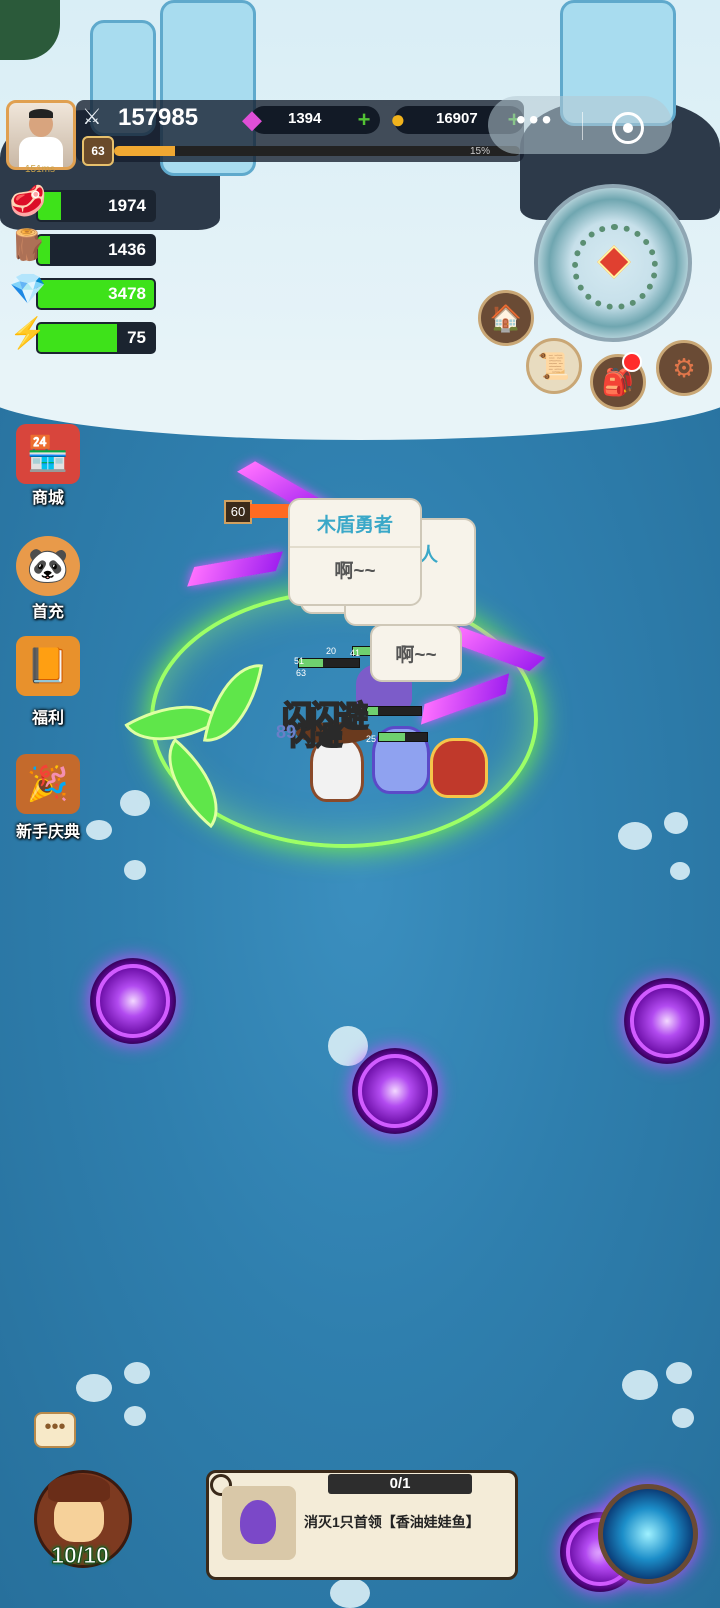 The width and height of the screenshot is (720, 1608). What do you see at coordinates (127, 293) in the screenshot?
I see `resource-crystal-value: 3478` at bounding box center [127, 293].